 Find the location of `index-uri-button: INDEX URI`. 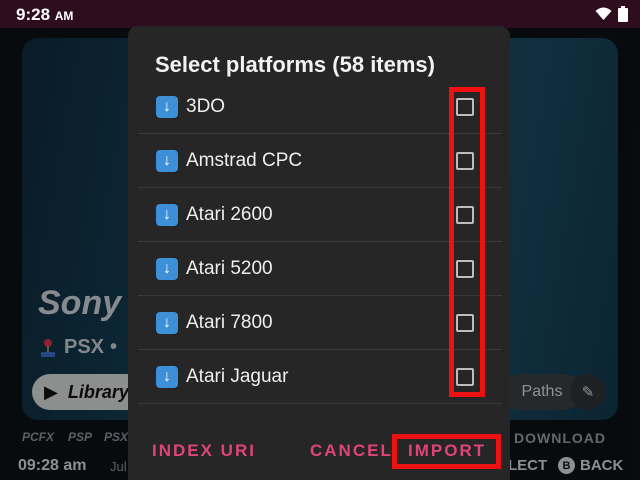

index-uri-button: INDEX URI is located at coordinates (204, 451).